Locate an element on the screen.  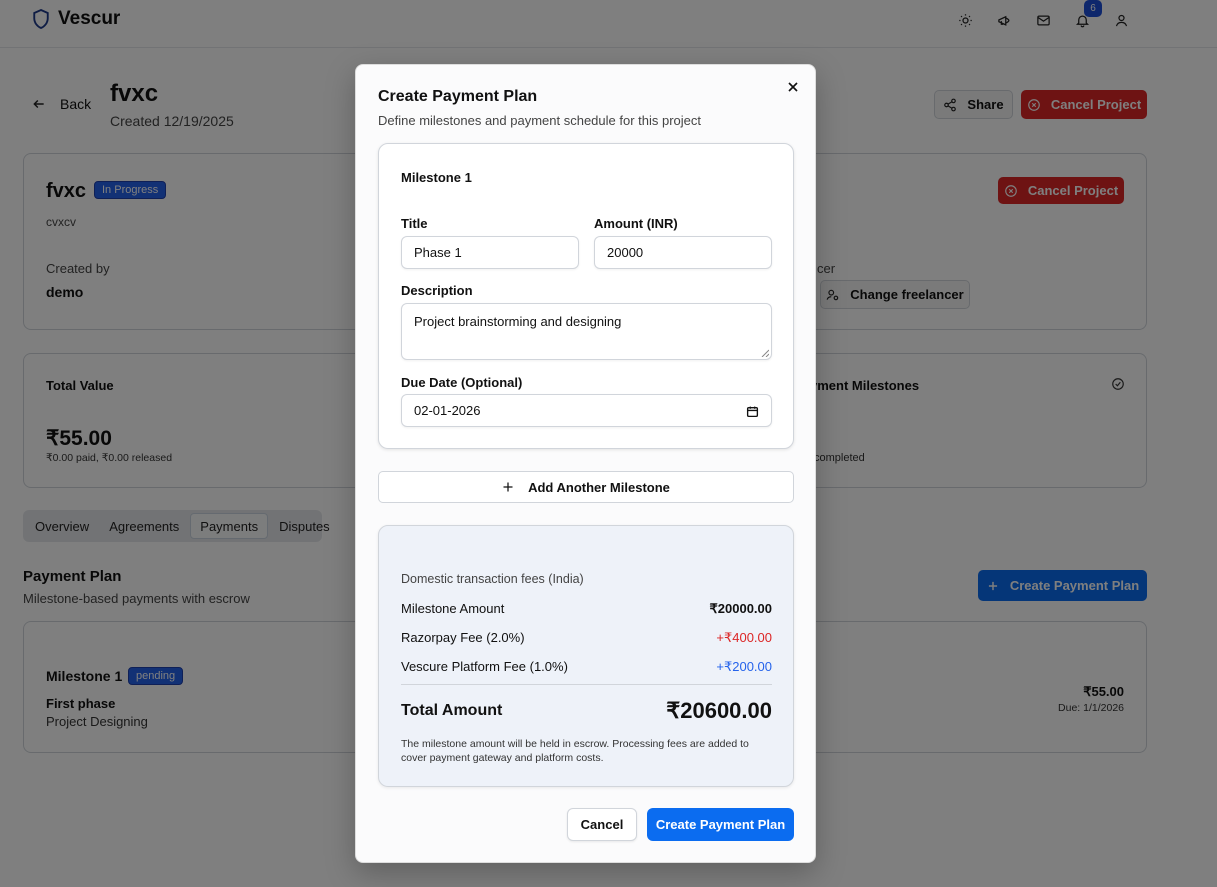
platform-fee-value: +₹200.00 is located at coordinates (744, 666).